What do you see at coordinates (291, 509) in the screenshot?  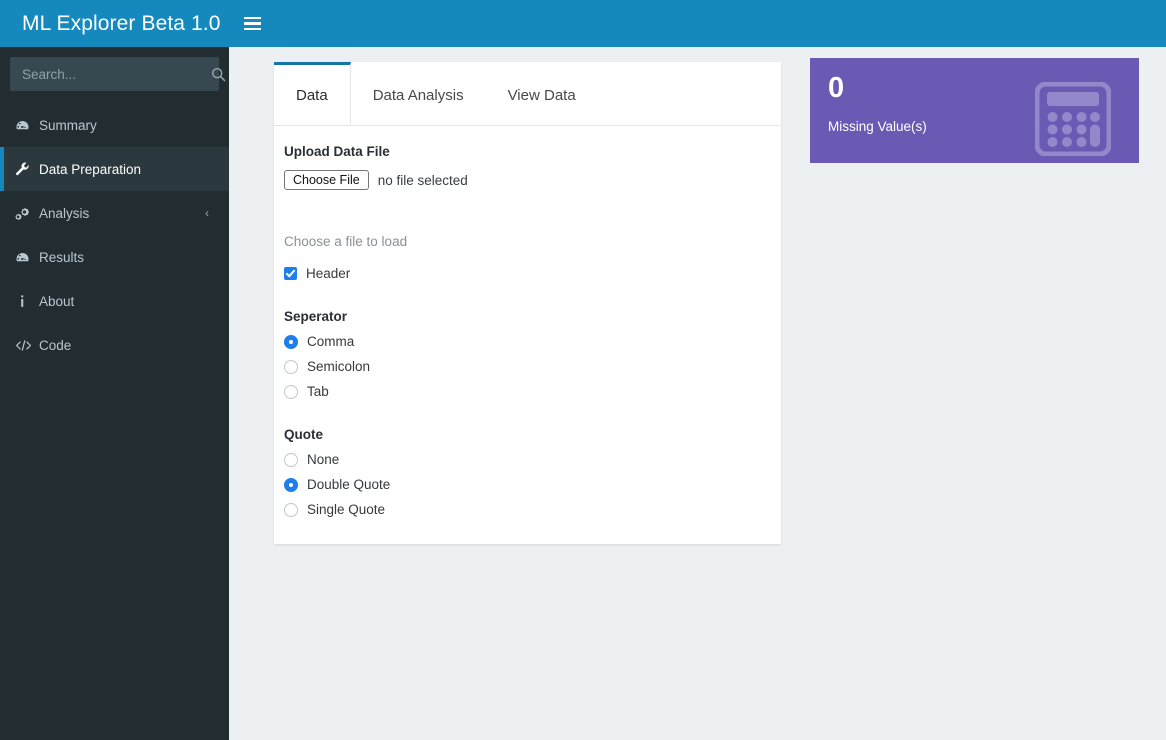 I see `radio-single-quote` at bounding box center [291, 509].